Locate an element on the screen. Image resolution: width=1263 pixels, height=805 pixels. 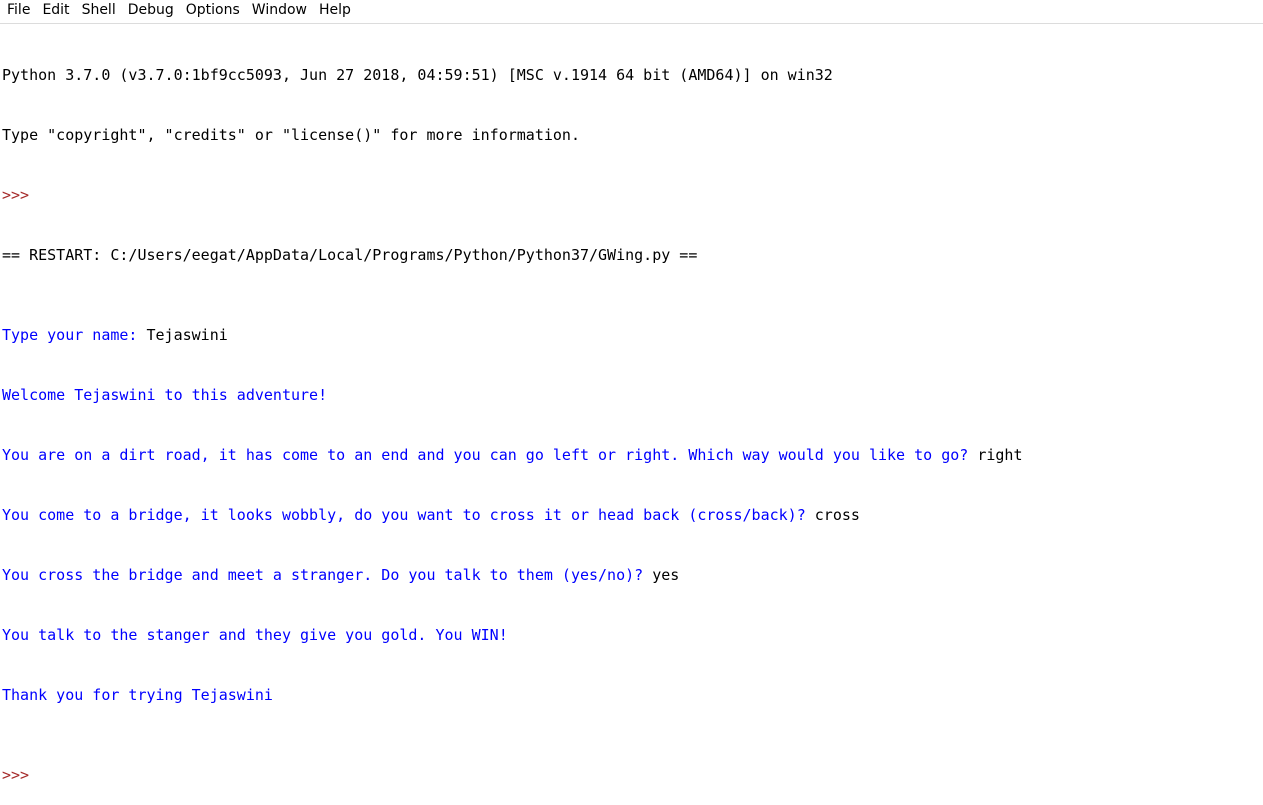
user-input: Tejaswini is located at coordinates (187, 335).